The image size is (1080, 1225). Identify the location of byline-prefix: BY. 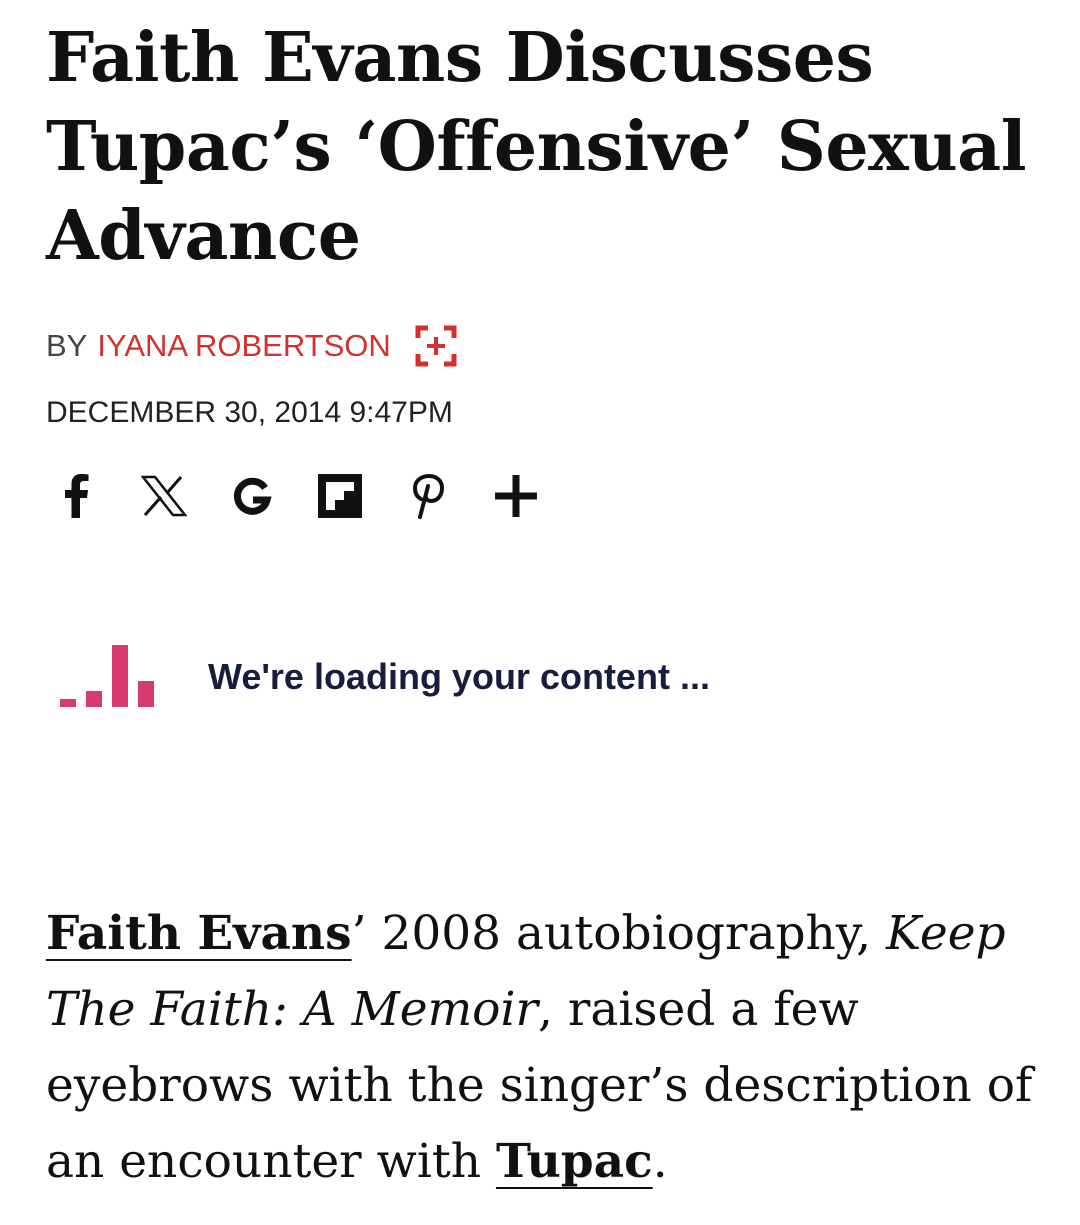
(67, 345).